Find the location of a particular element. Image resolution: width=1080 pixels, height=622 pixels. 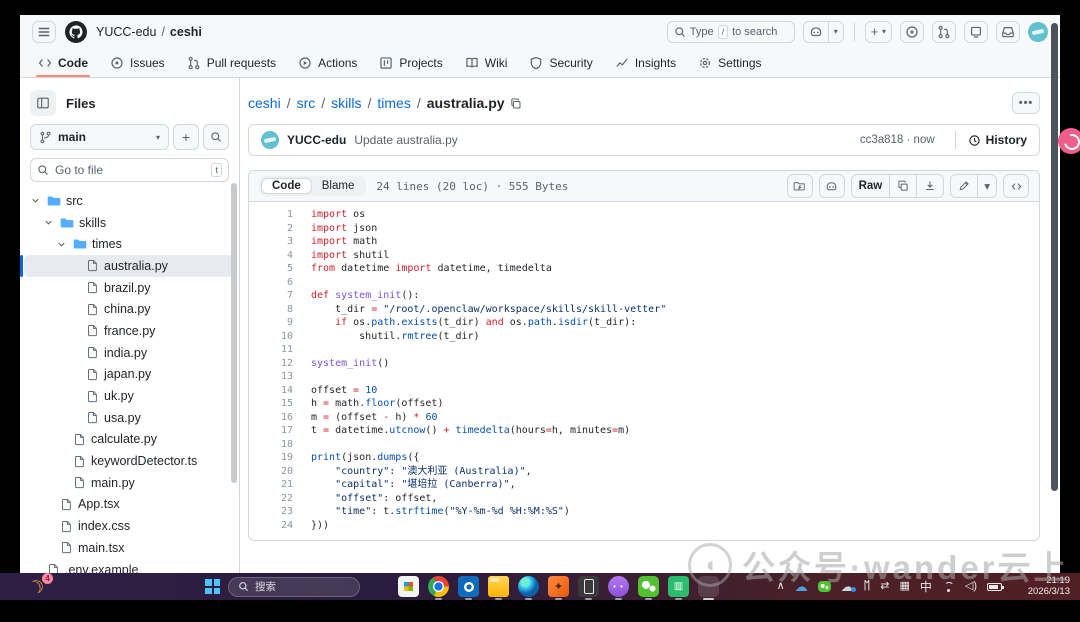

search-files-button is located at coordinates (216, 137).